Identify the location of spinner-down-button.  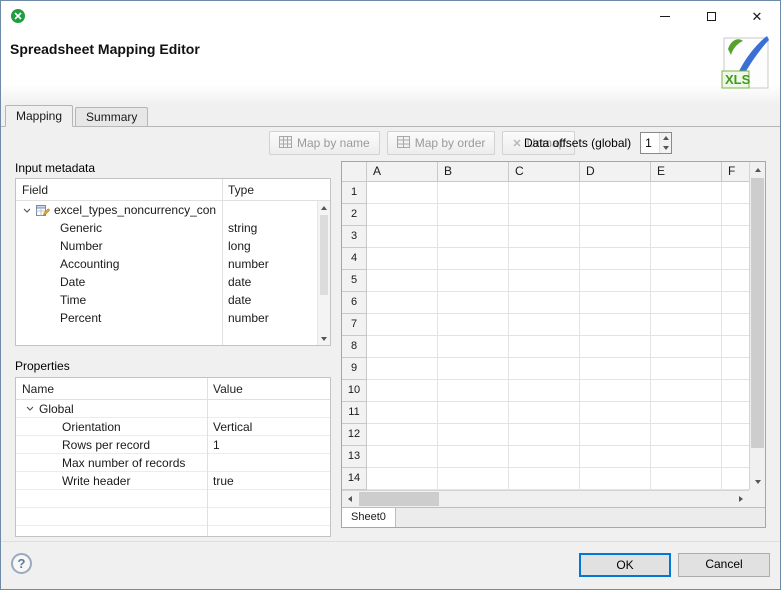
(666, 148).